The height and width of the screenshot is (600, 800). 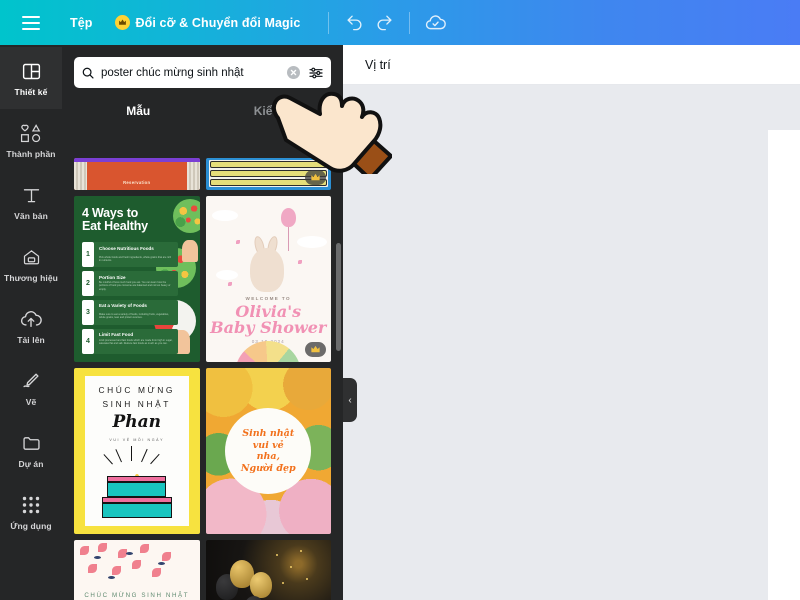 What do you see at coordinates (35, 23) in the screenshot?
I see `hamburger-icon` at bounding box center [35, 23].